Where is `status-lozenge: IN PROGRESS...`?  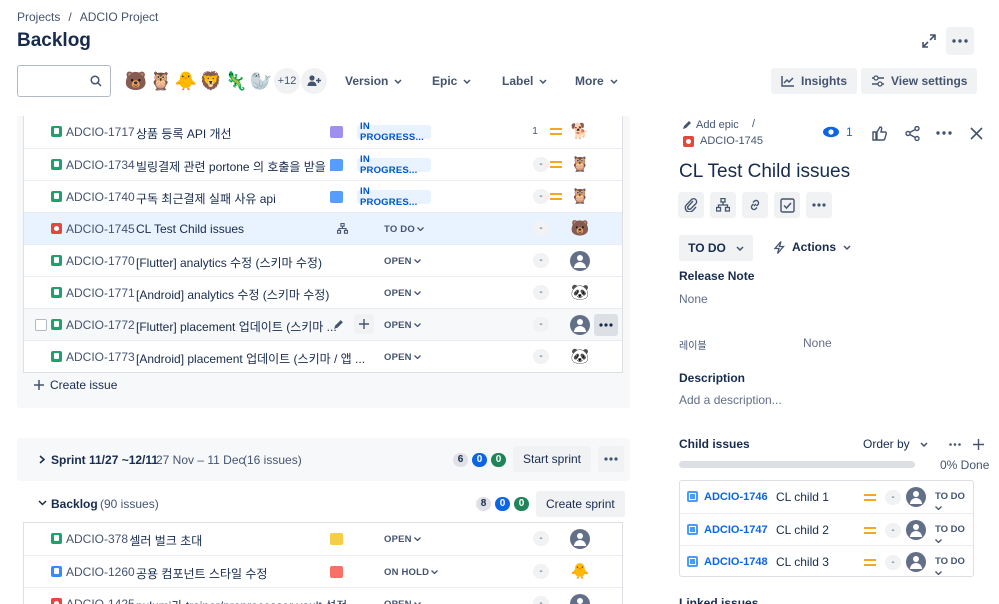
status-lozenge: IN PROGRESS... is located at coordinates (394, 132).